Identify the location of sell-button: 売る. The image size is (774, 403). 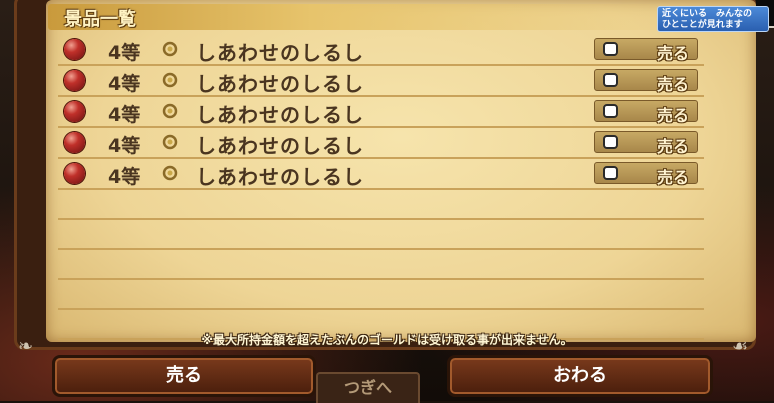
(184, 376).